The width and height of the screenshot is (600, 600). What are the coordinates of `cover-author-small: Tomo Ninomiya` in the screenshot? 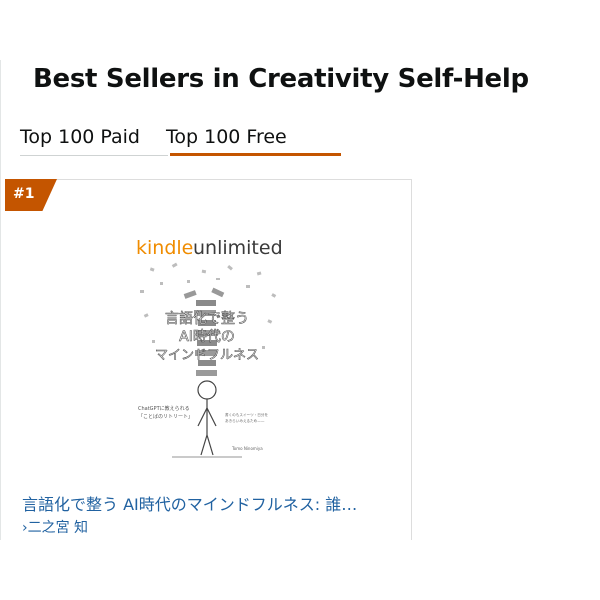 It's located at (247, 448).